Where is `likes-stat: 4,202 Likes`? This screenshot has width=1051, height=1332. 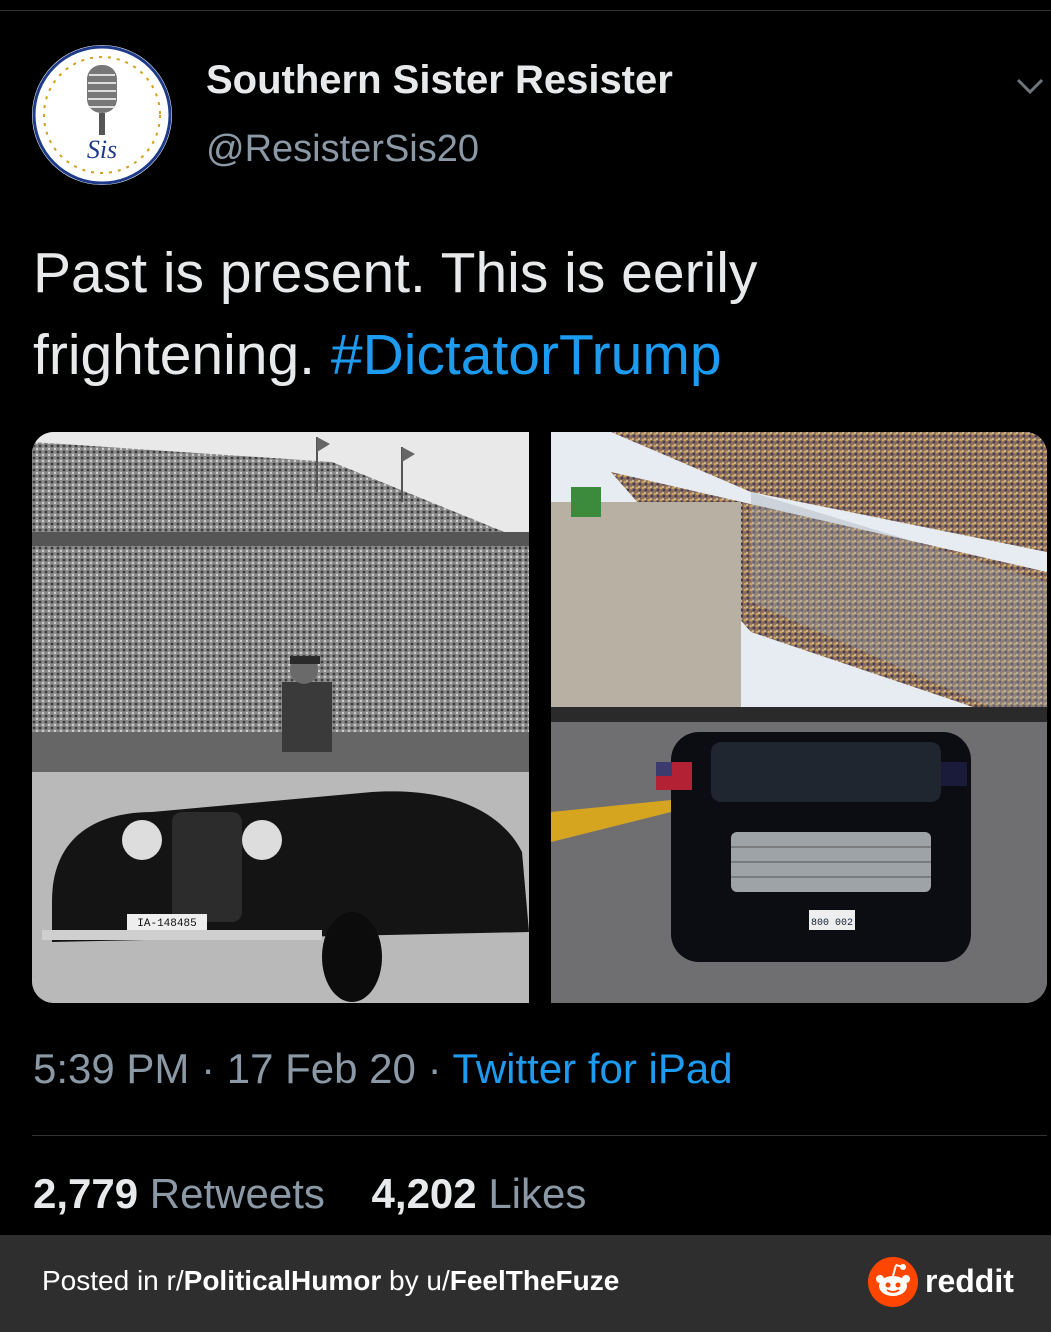 likes-stat: 4,202 Likes is located at coordinates (479, 1193).